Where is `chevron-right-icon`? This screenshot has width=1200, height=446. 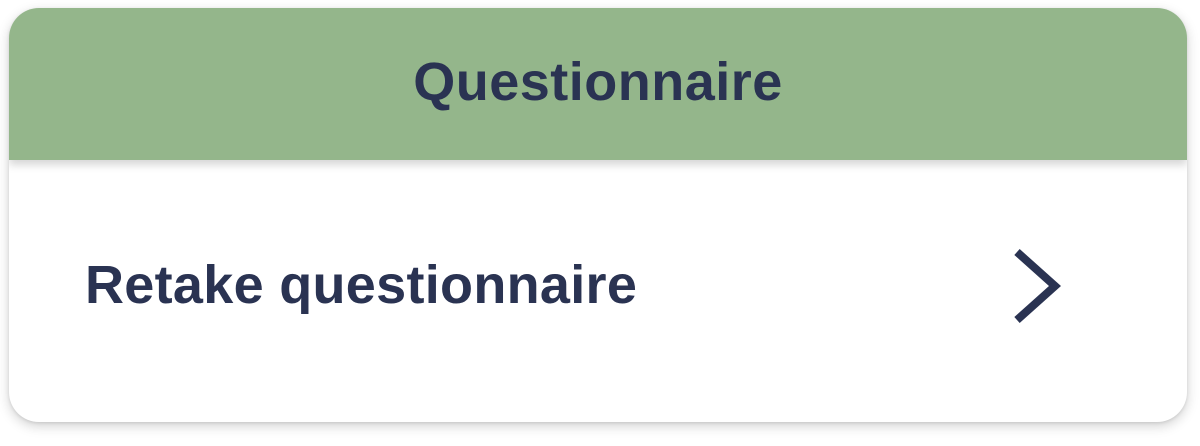 chevron-right-icon is located at coordinates (1037, 286).